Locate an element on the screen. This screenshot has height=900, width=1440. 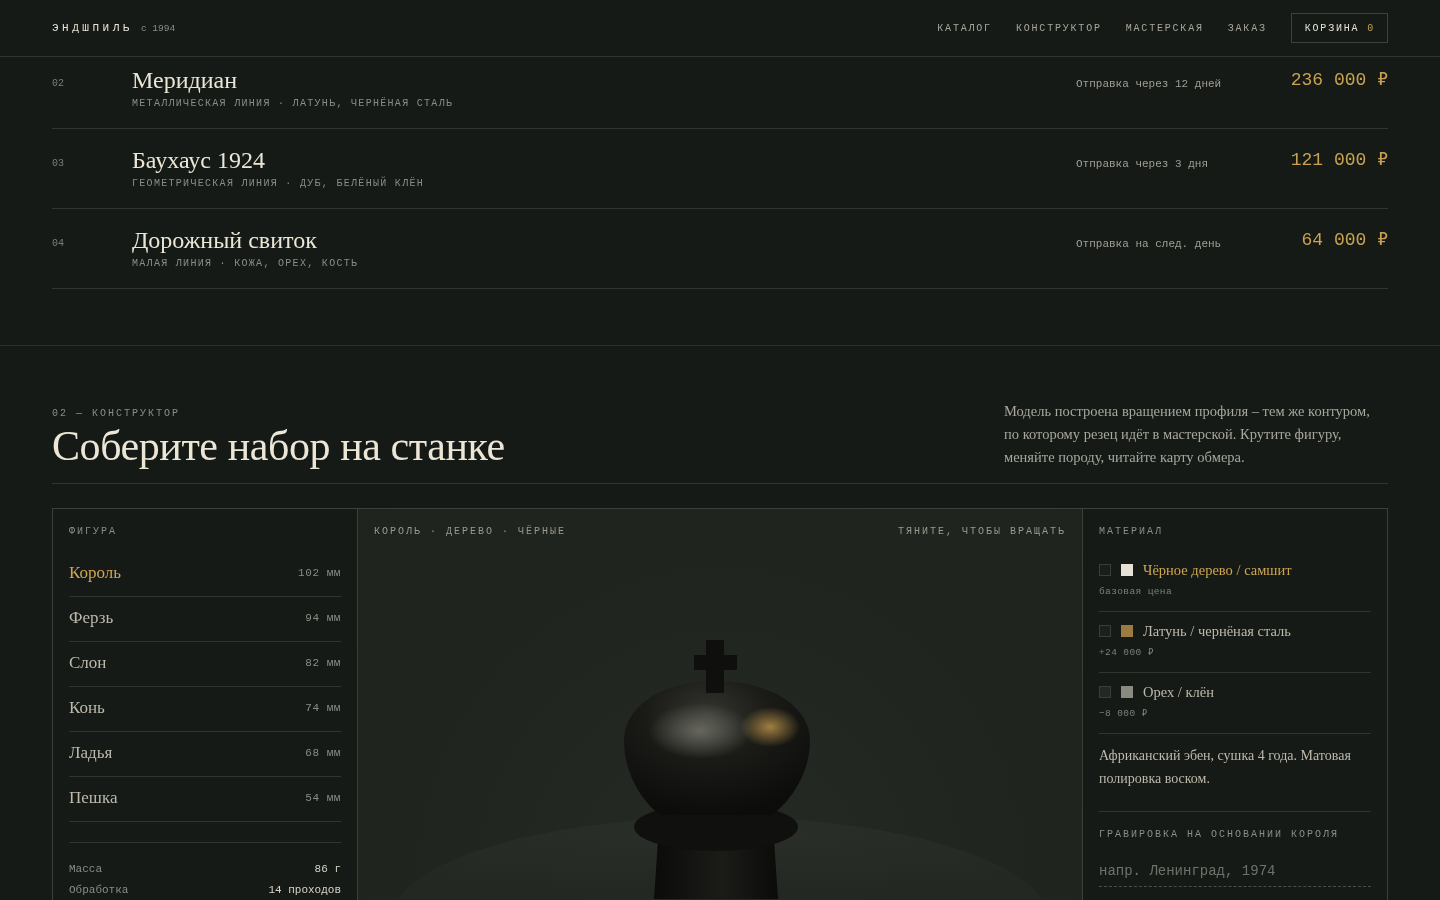
section-title: Соберите набор на станке is located at coordinates (278, 446).